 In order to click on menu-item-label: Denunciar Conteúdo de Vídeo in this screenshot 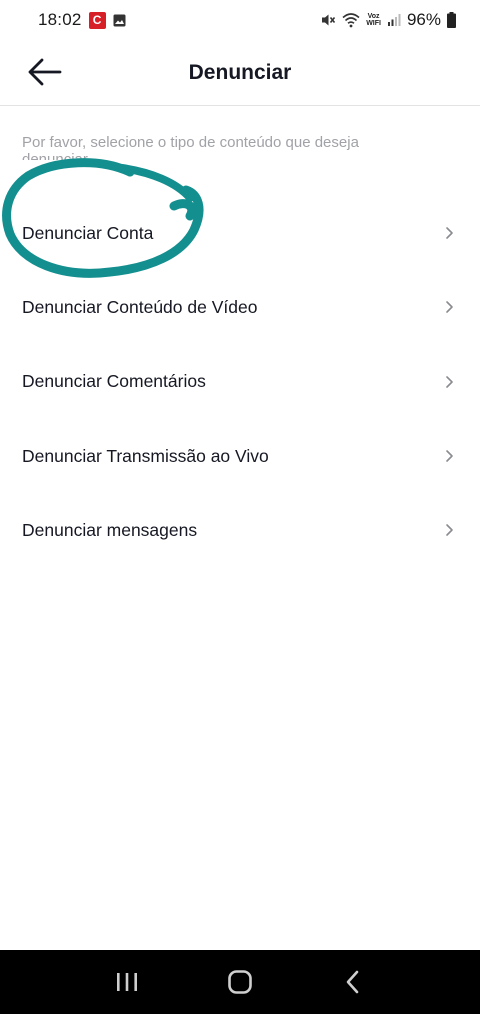, I will do `click(140, 306)`.